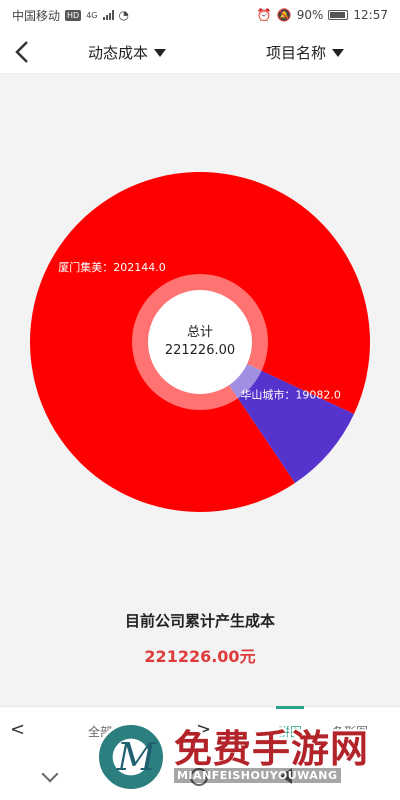 The width and height of the screenshot is (400, 800). I want to click on battery-icon, so click(338, 15).